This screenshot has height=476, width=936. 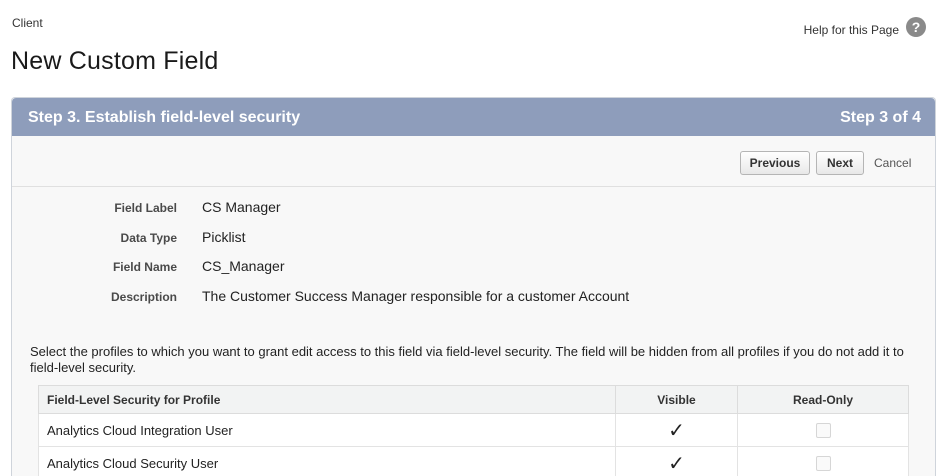 What do you see at coordinates (851, 30) in the screenshot?
I see `help-link: Help for this Page` at bounding box center [851, 30].